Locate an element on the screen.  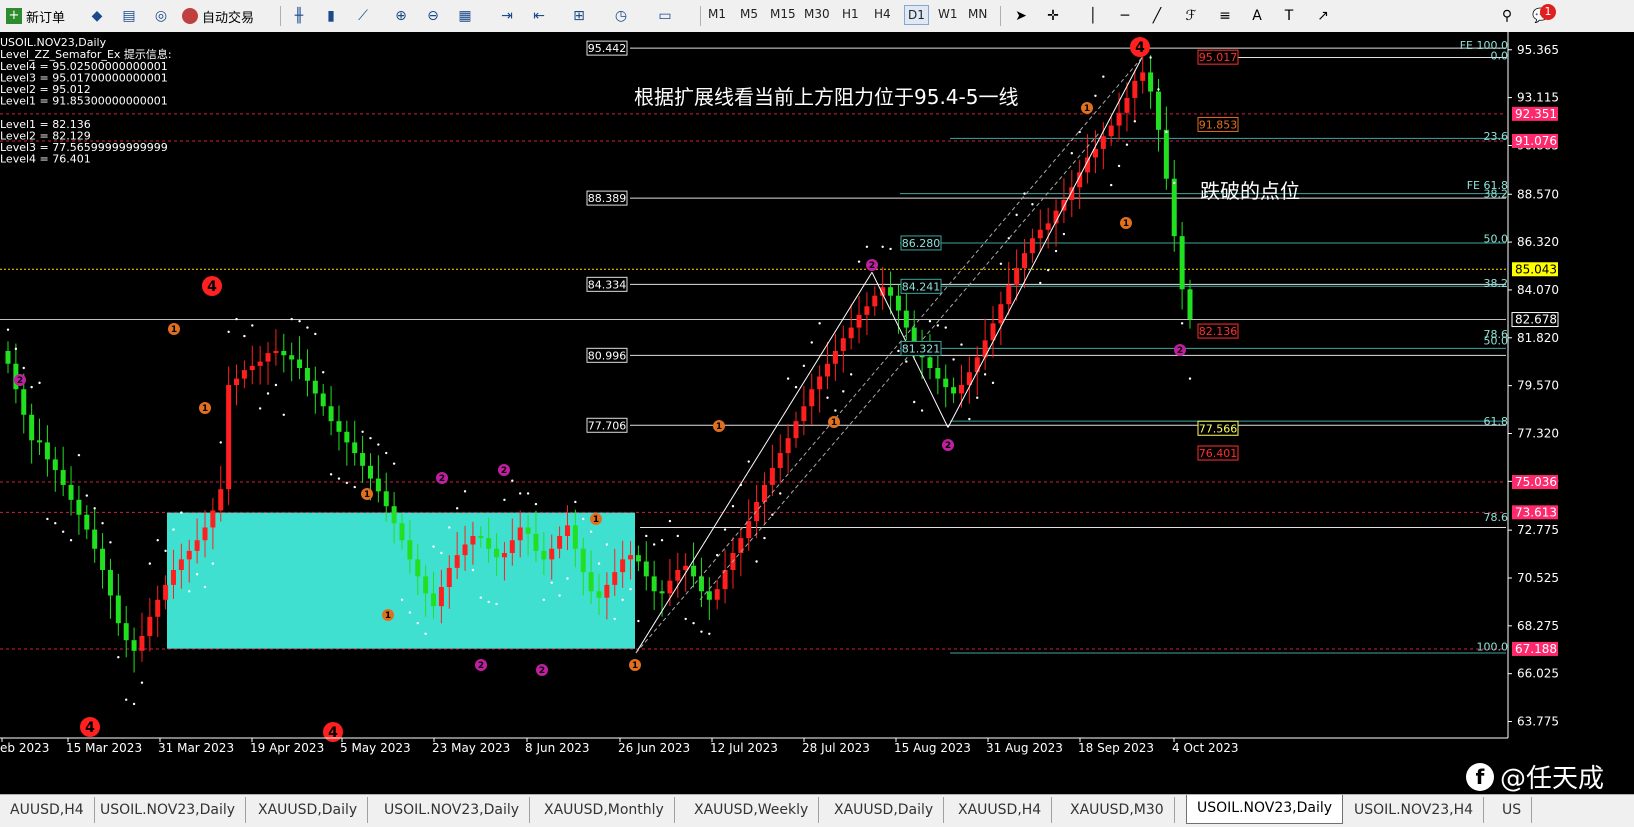
chart-tab: US is located at coordinates (1512, 810).